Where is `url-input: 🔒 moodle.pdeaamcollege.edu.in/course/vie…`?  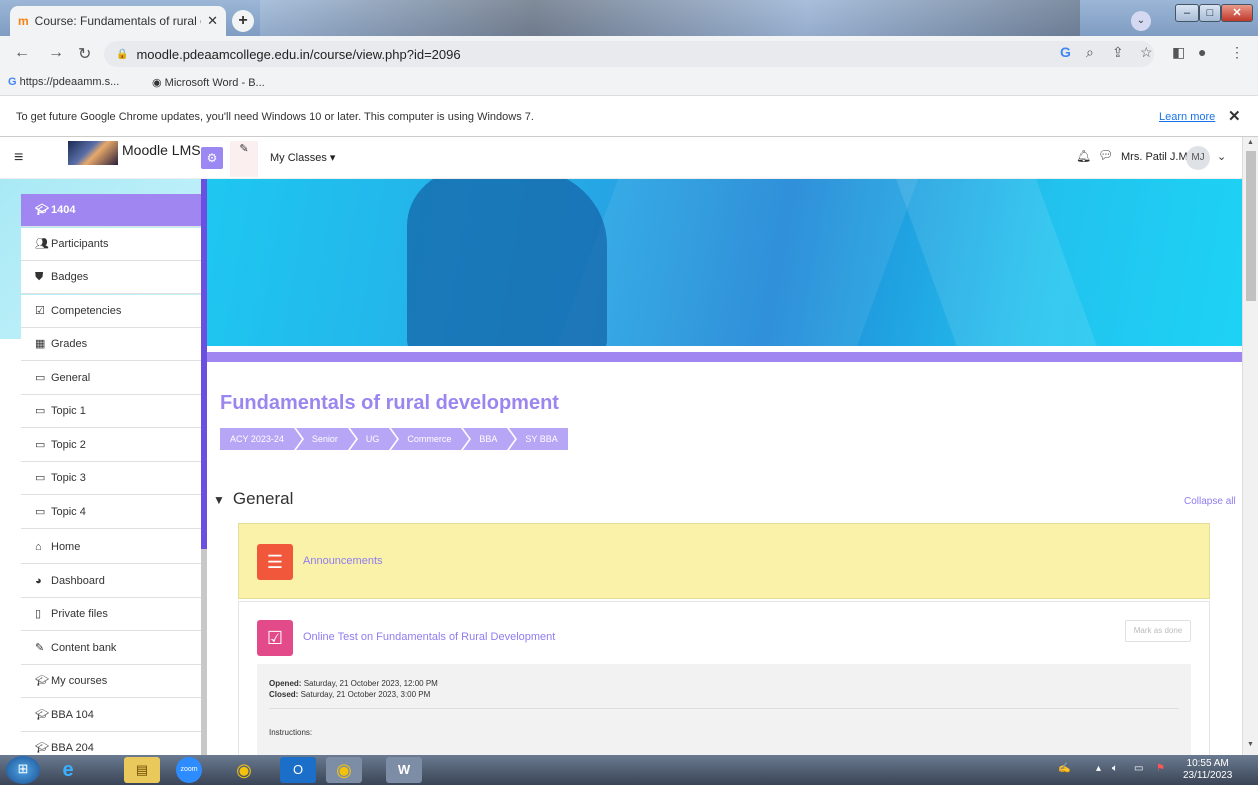 url-input: 🔒 moodle.pdeaamcollege.edu.in/course/vie… is located at coordinates (629, 54).